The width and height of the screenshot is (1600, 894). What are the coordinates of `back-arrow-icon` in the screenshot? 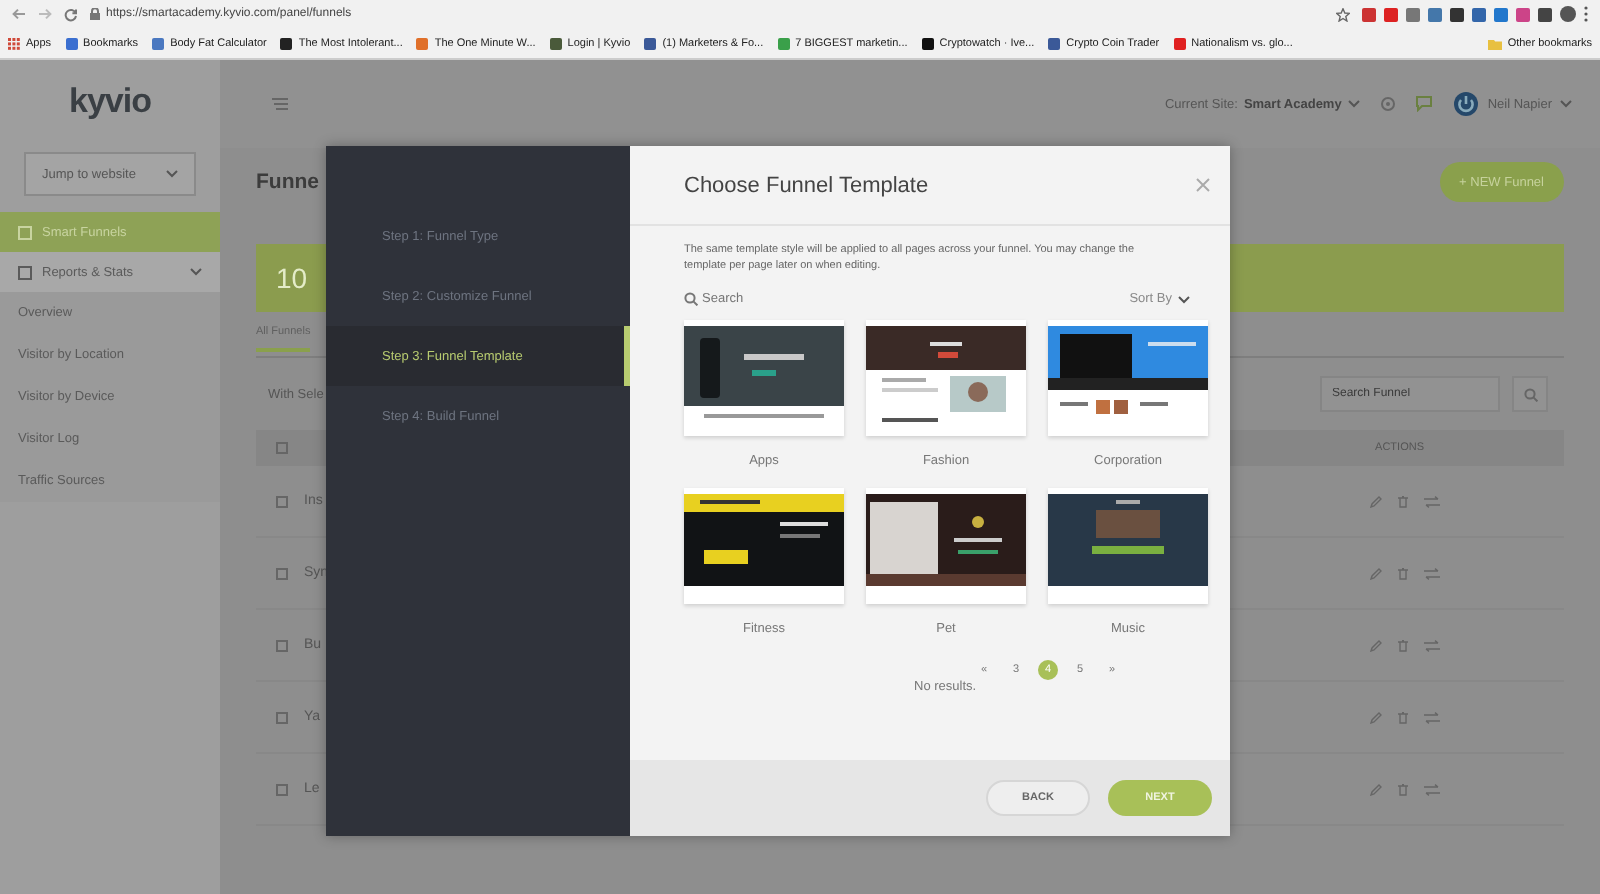 It's located at (19, 14).